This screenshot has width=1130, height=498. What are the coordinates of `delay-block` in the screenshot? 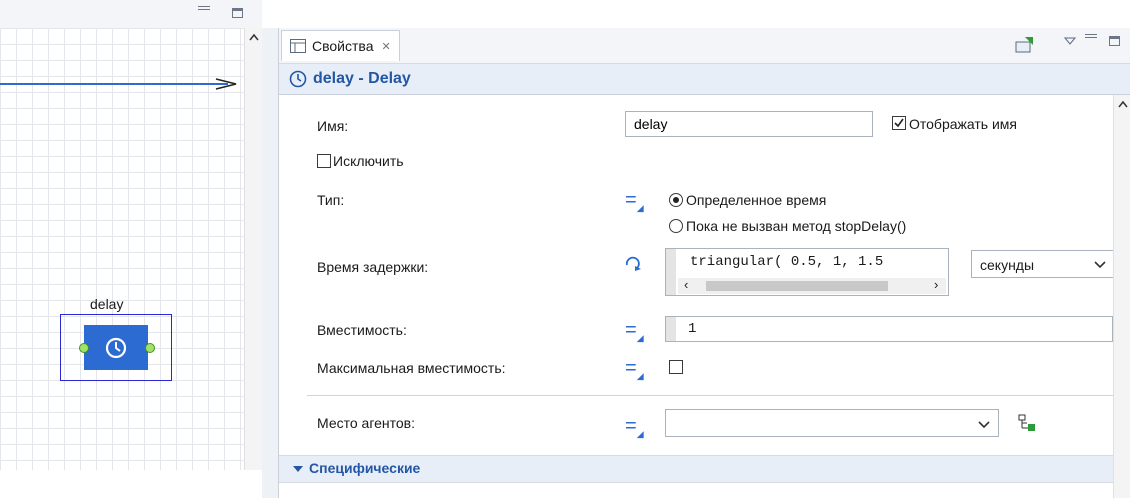 It's located at (116, 347).